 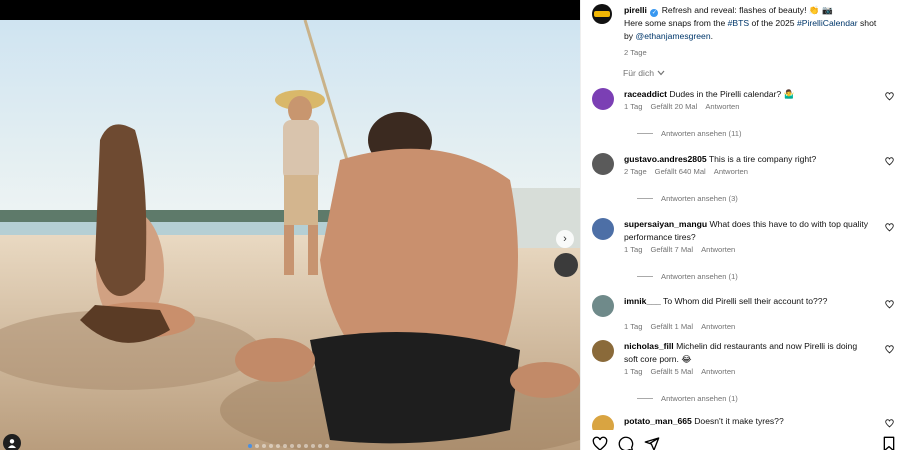 I want to click on comment-username: gustavo.andres2805, so click(x=665, y=159).